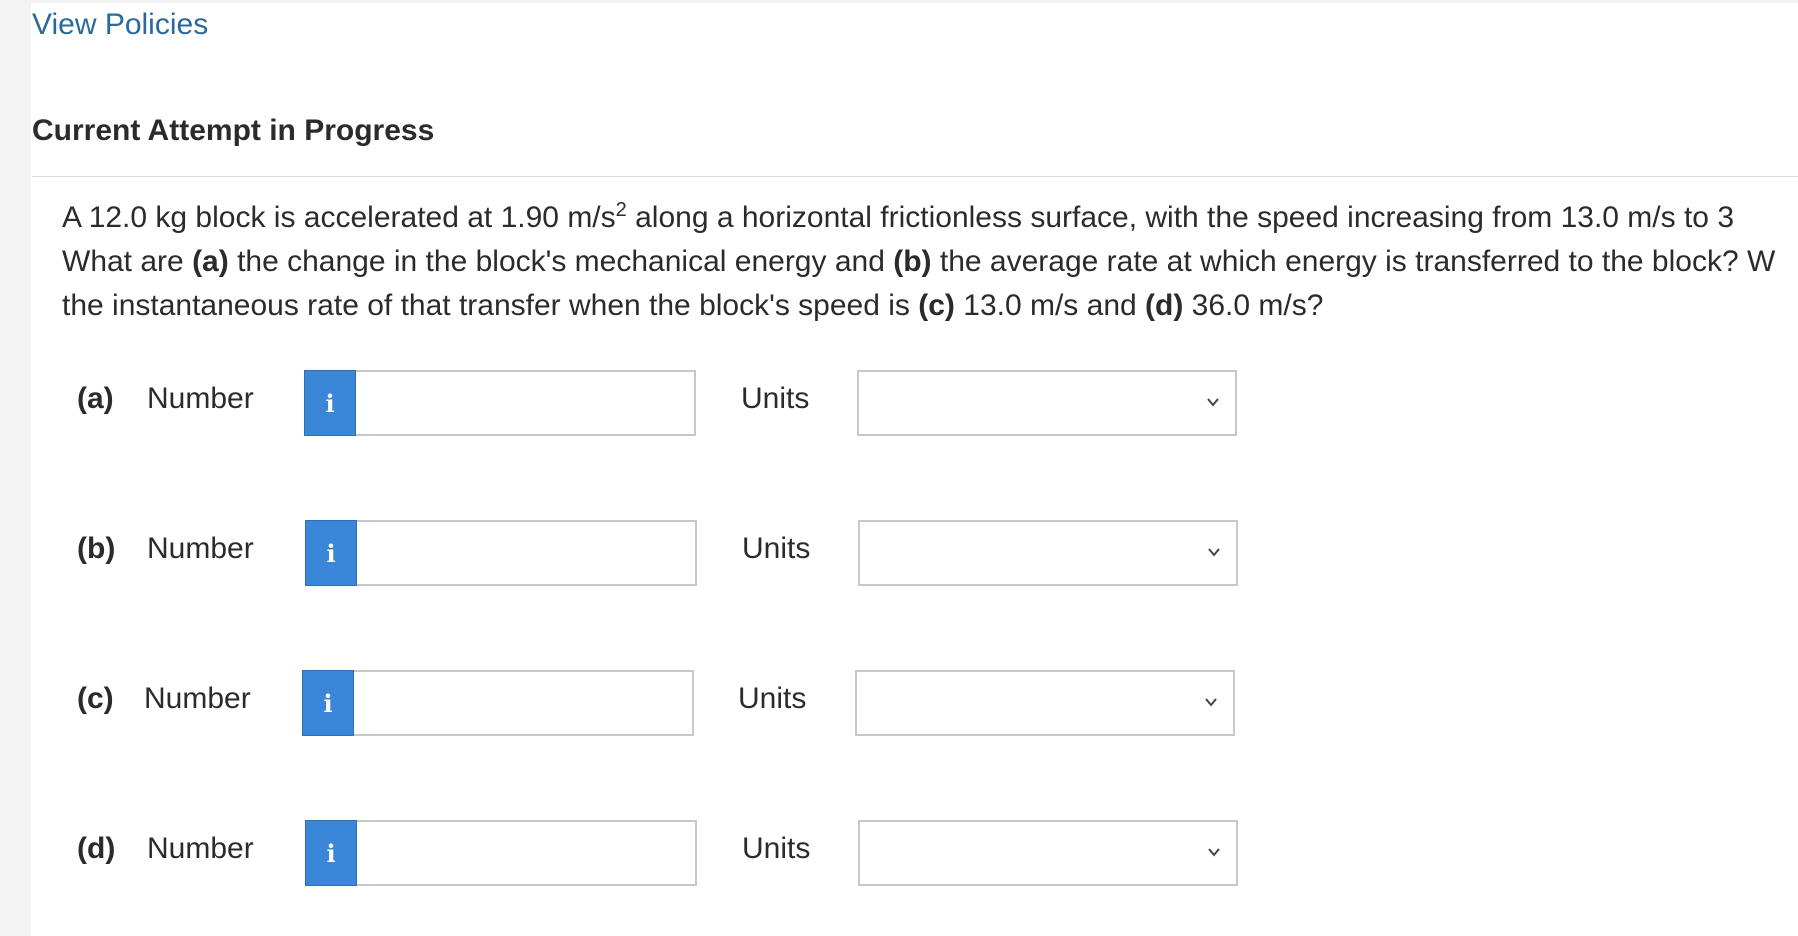 The image size is (1798, 936). I want to click on answer-row-d: (d) Number i Units, so click(650, 853).